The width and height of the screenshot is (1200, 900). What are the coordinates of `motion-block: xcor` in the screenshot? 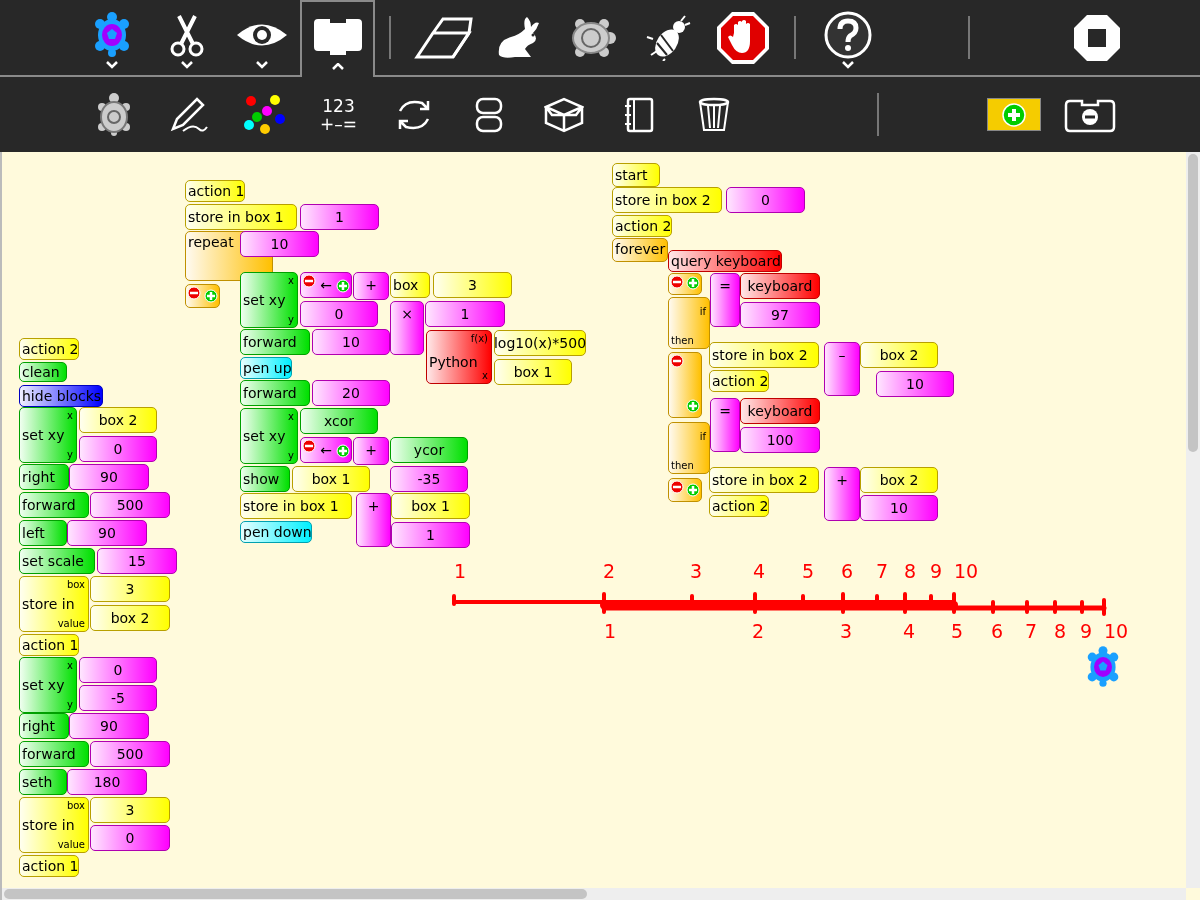 It's located at (339, 421).